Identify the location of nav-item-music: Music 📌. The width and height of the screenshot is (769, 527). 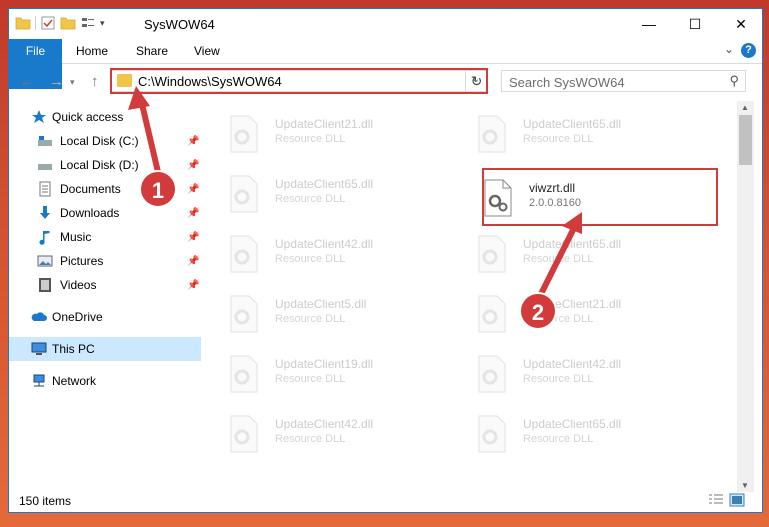
(105, 237).